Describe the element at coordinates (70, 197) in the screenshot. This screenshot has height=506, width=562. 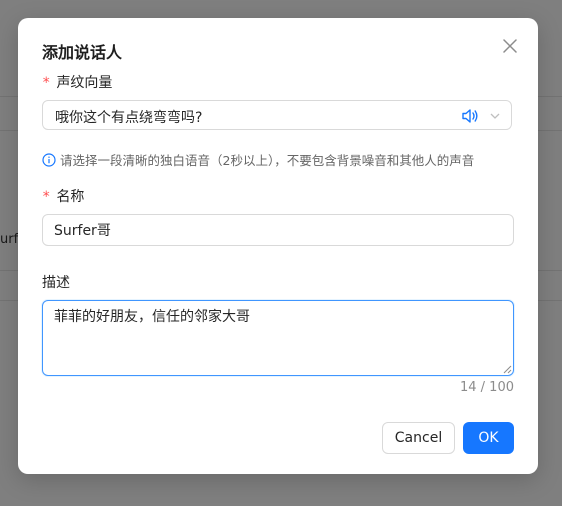
I see `name-label-text: 名称` at that location.